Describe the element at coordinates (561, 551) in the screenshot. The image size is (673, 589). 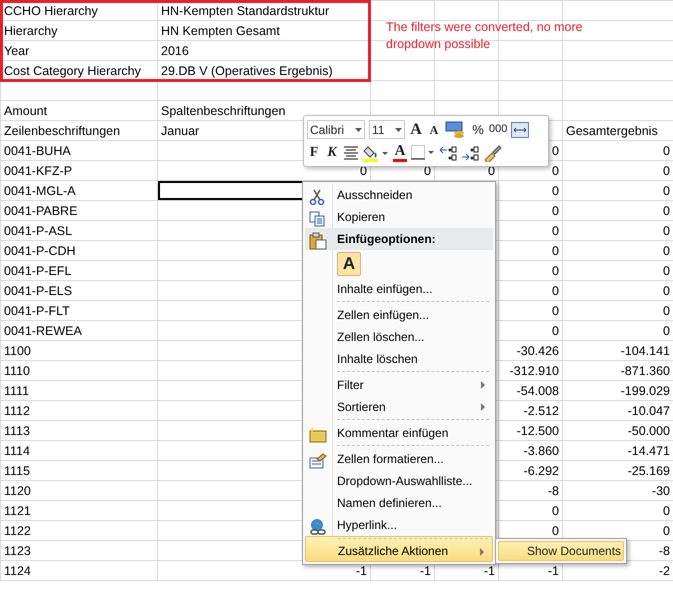
I see `menu-item: Show Documents` at that location.